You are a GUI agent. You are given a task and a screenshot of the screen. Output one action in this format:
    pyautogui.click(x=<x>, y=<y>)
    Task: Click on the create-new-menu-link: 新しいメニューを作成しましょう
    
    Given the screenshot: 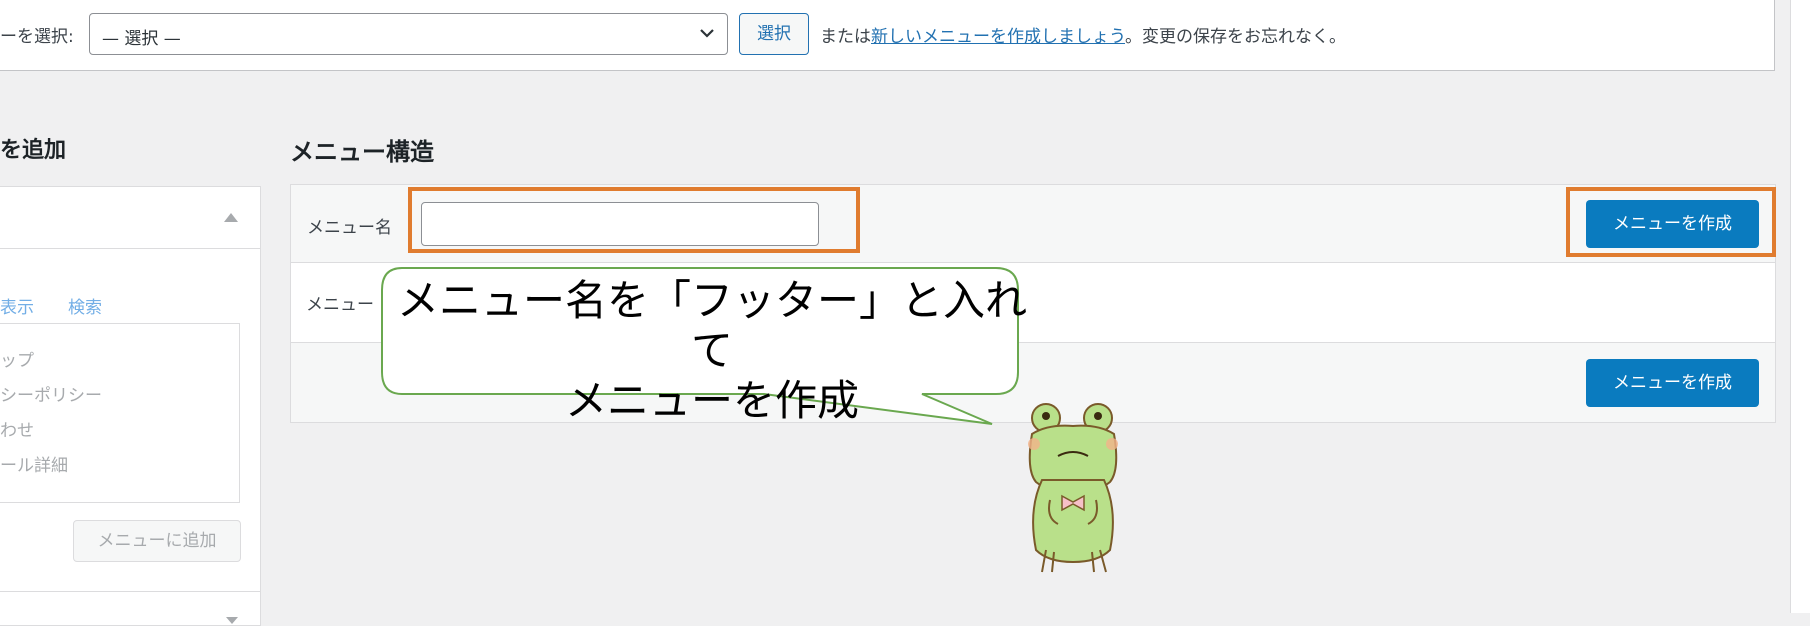 What is the action you would take?
    pyautogui.click(x=998, y=37)
    